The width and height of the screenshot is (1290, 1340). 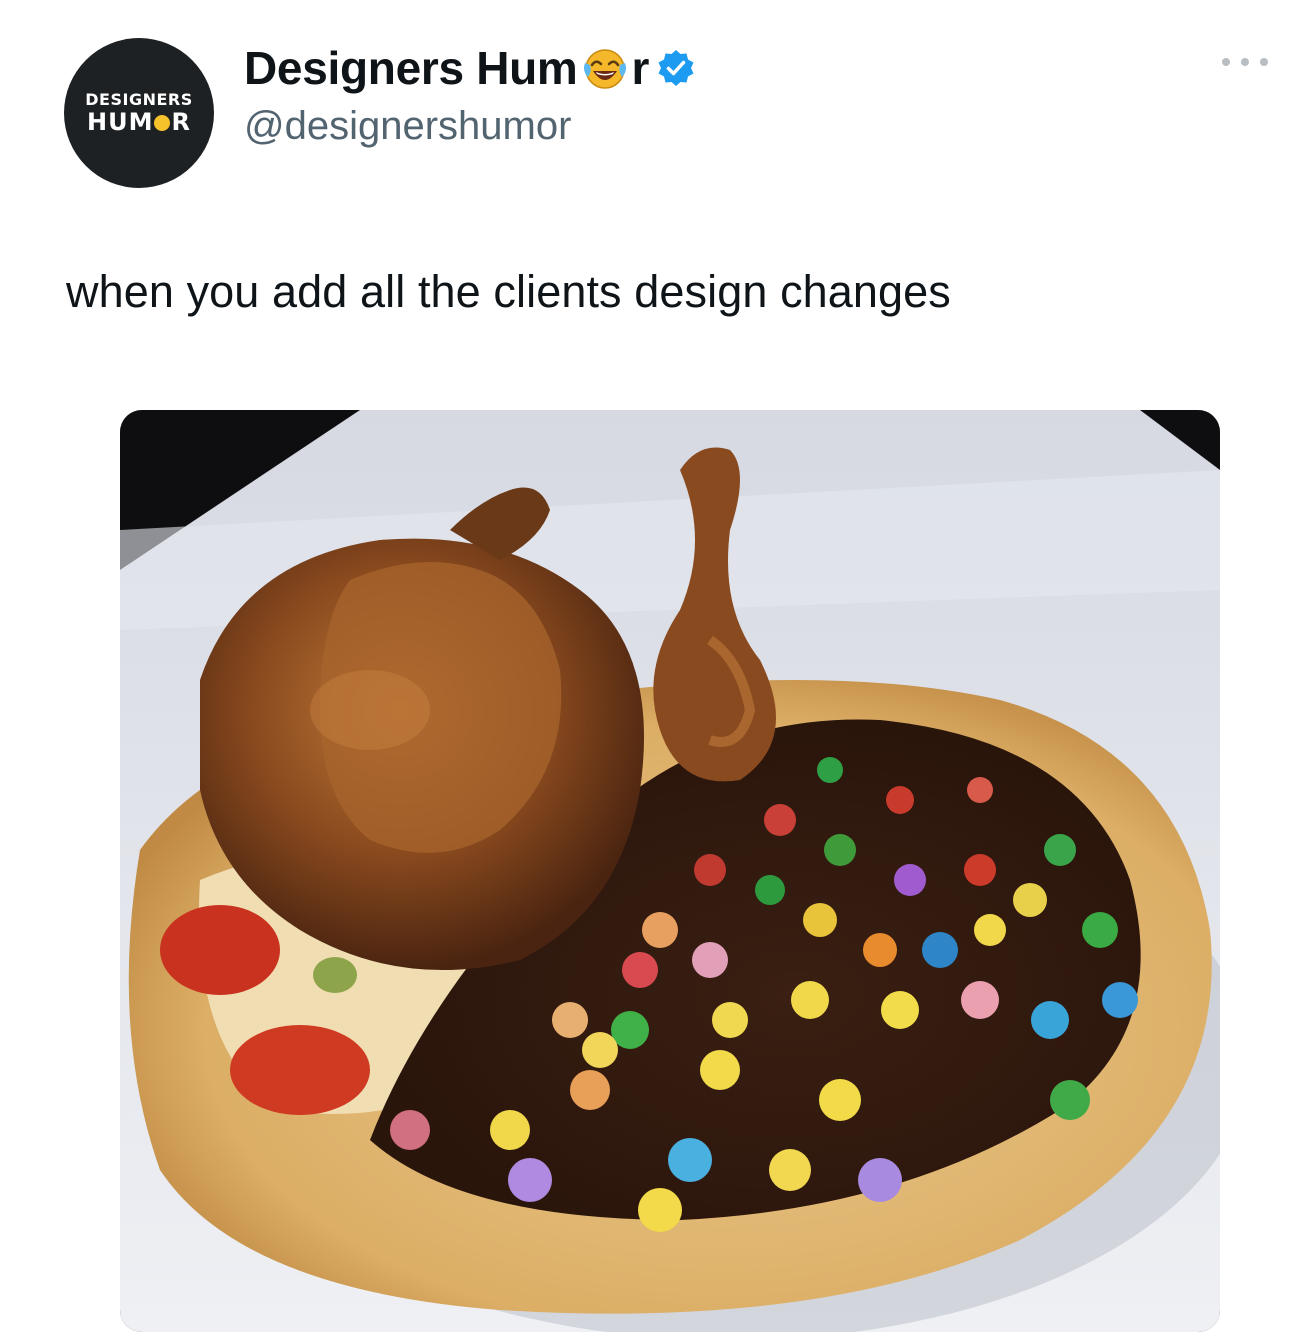 I want to click on author-name-row: Designers Hum r, so click(x=469, y=68).